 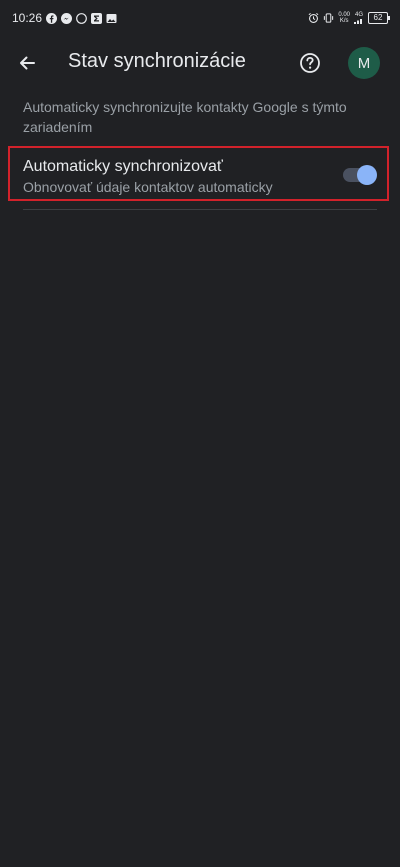 I want to click on status-bar-right: 0.00 K/s 4G 62, so click(x=349, y=18).